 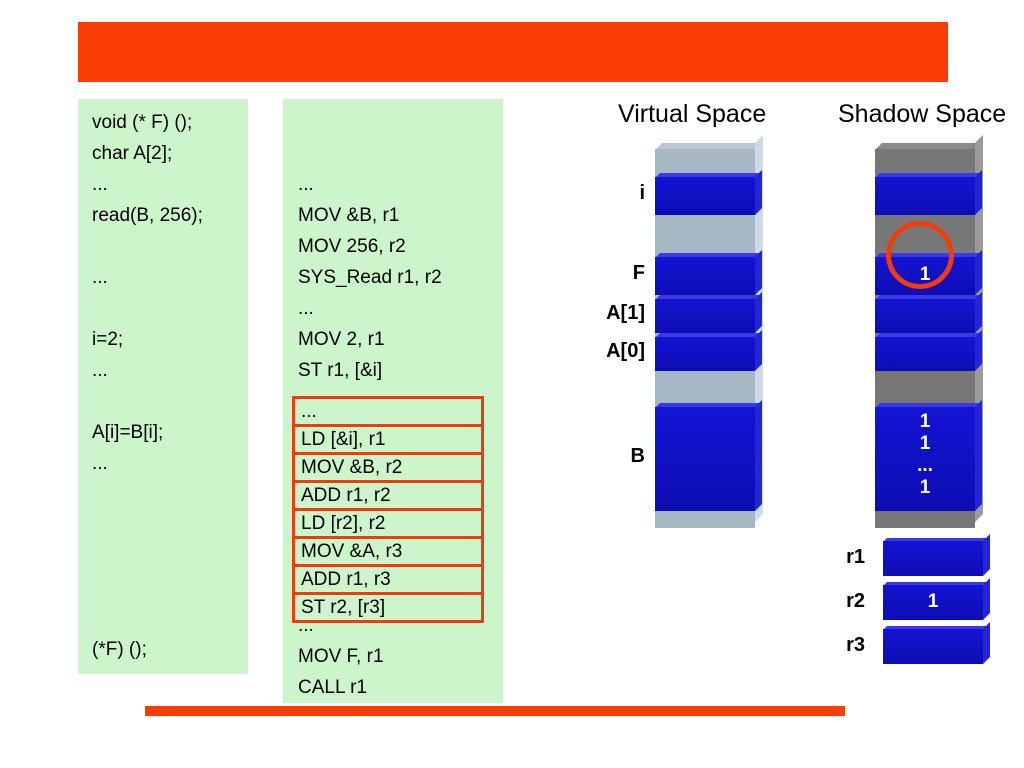 What do you see at coordinates (128, 432) in the screenshot?
I see `code-line: A[i]=B[i];` at bounding box center [128, 432].